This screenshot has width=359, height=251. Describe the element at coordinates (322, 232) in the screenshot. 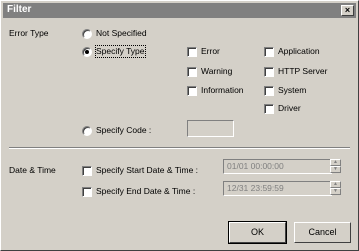

I see `cancel-button: Cancel` at that location.